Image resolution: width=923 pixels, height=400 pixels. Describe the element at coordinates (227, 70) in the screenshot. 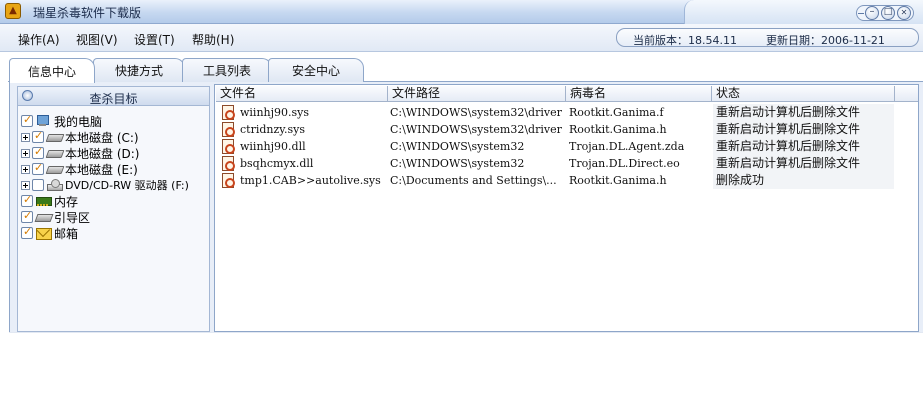

I see `tab-tool-list: 工具列表` at that location.